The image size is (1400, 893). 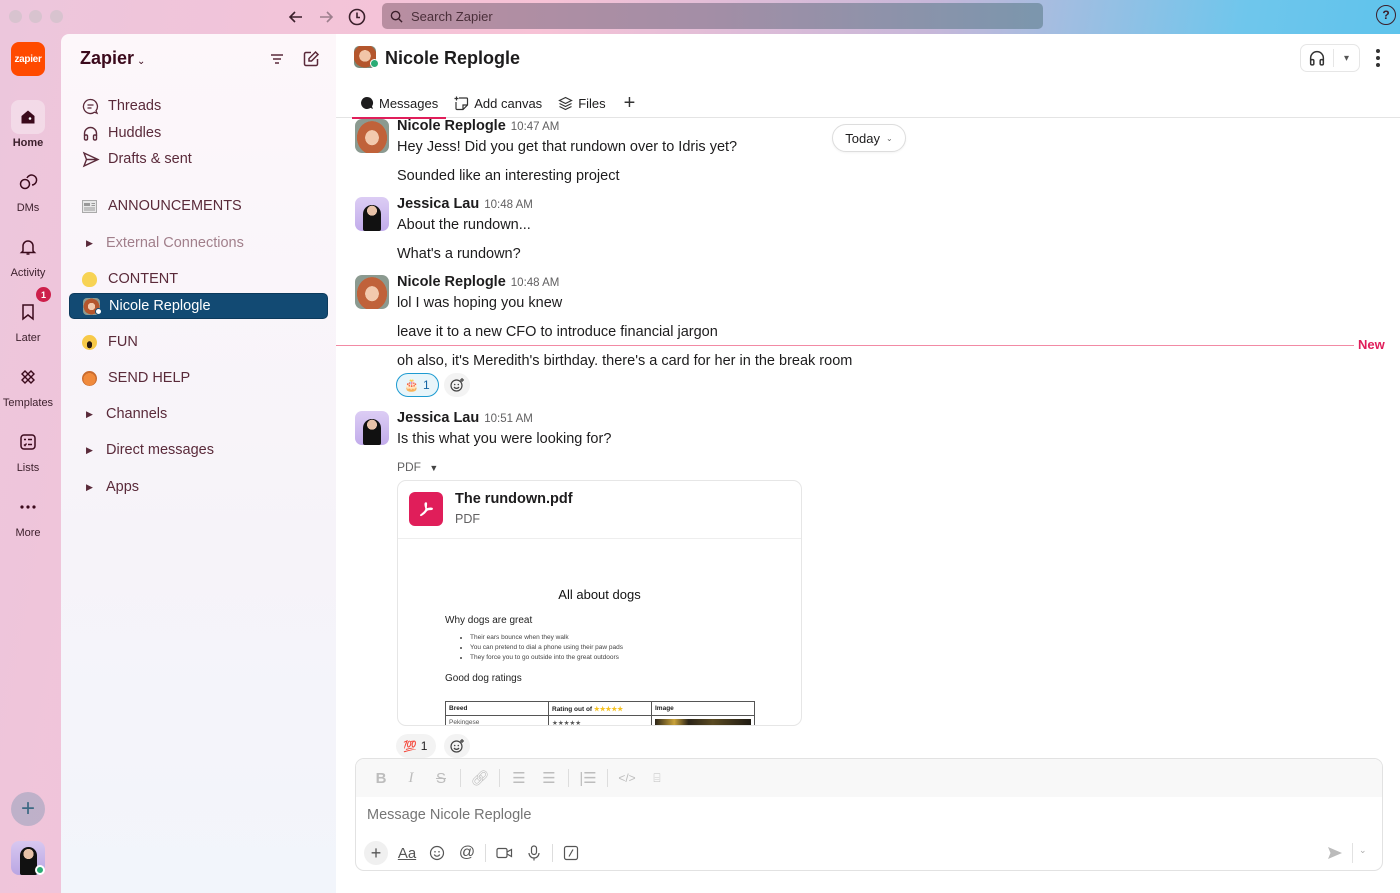 I want to click on rail-item-lists: Lists, so click(x=28, y=449).